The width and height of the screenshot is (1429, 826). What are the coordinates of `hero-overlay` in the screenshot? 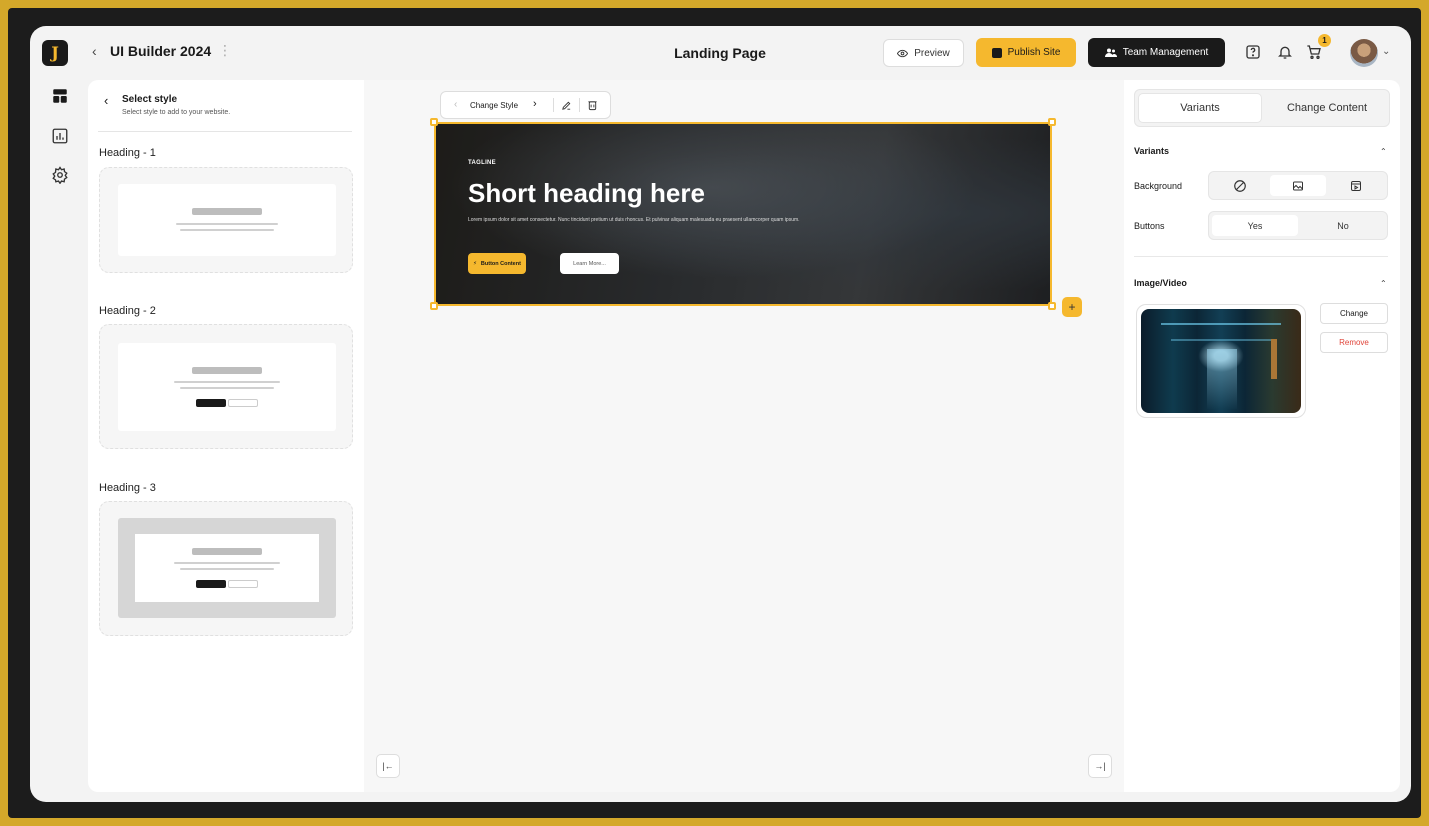 It's located at (743, 214).